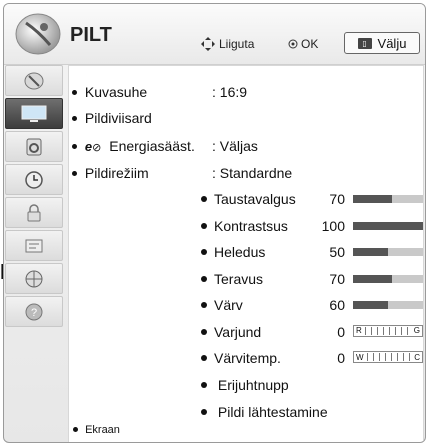 This screenshot has height=447, width=430. I want to click on setting-row: Kontrastsus 100, so click(313, 226).